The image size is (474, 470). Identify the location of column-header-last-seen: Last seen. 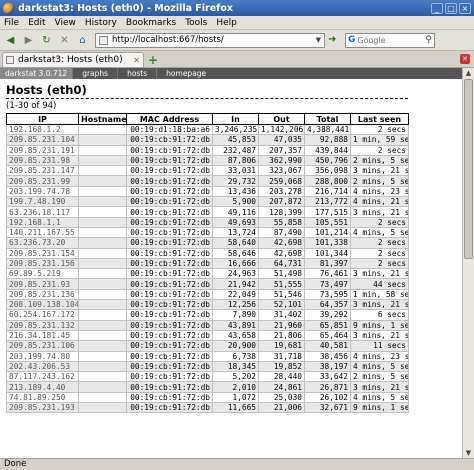
(379, 119).